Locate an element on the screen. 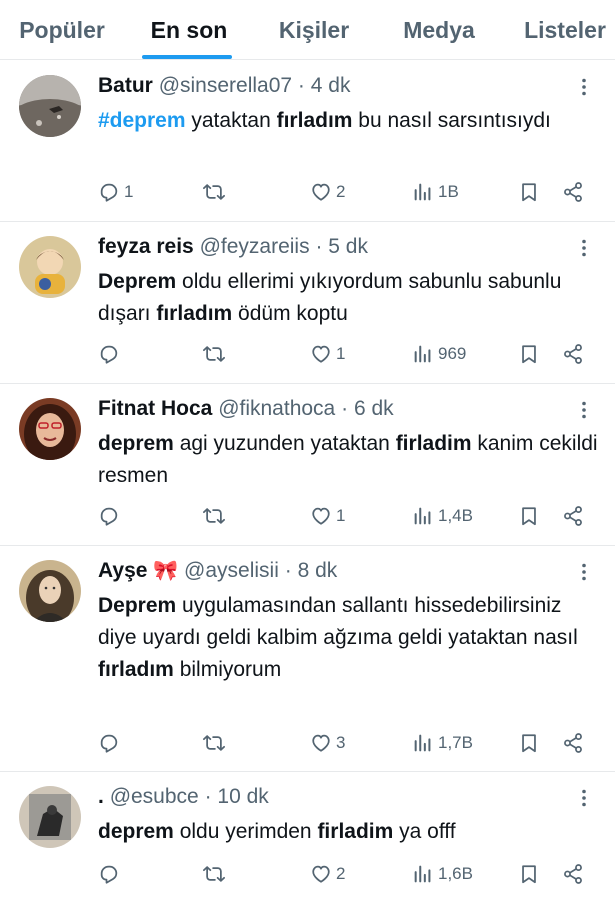 This screenshot has width=615, height=900. views-button: 1,6B is located at coordinates (442, 874).